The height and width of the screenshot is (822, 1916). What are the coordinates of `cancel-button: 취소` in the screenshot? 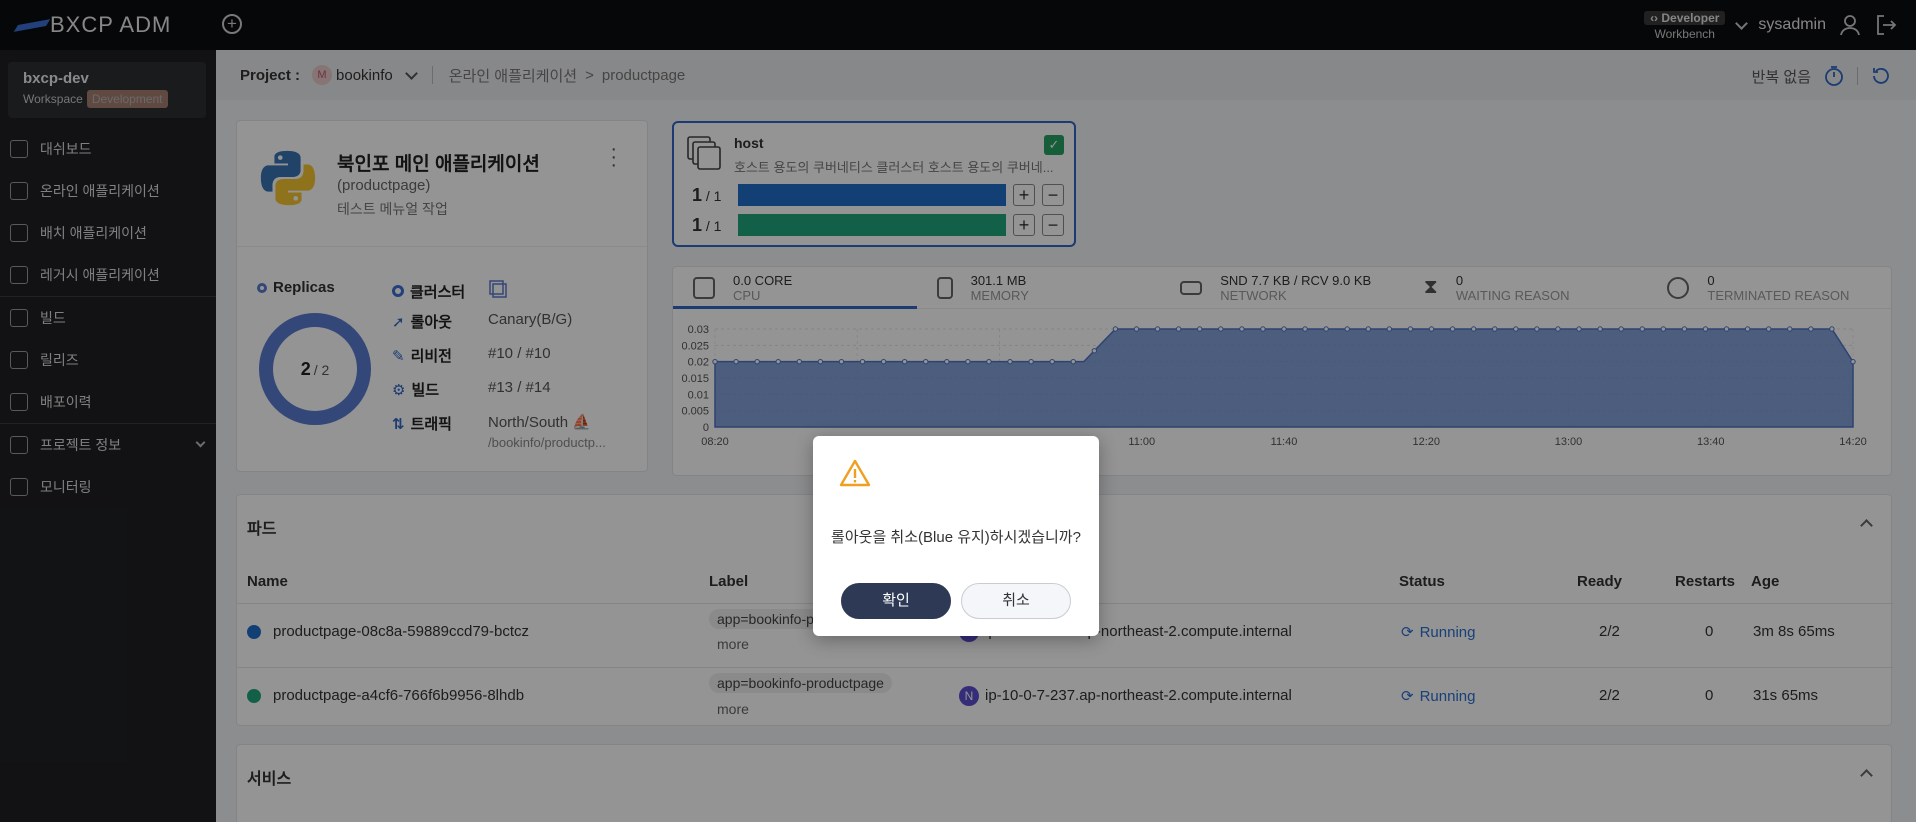 It's located at (1016, 601).